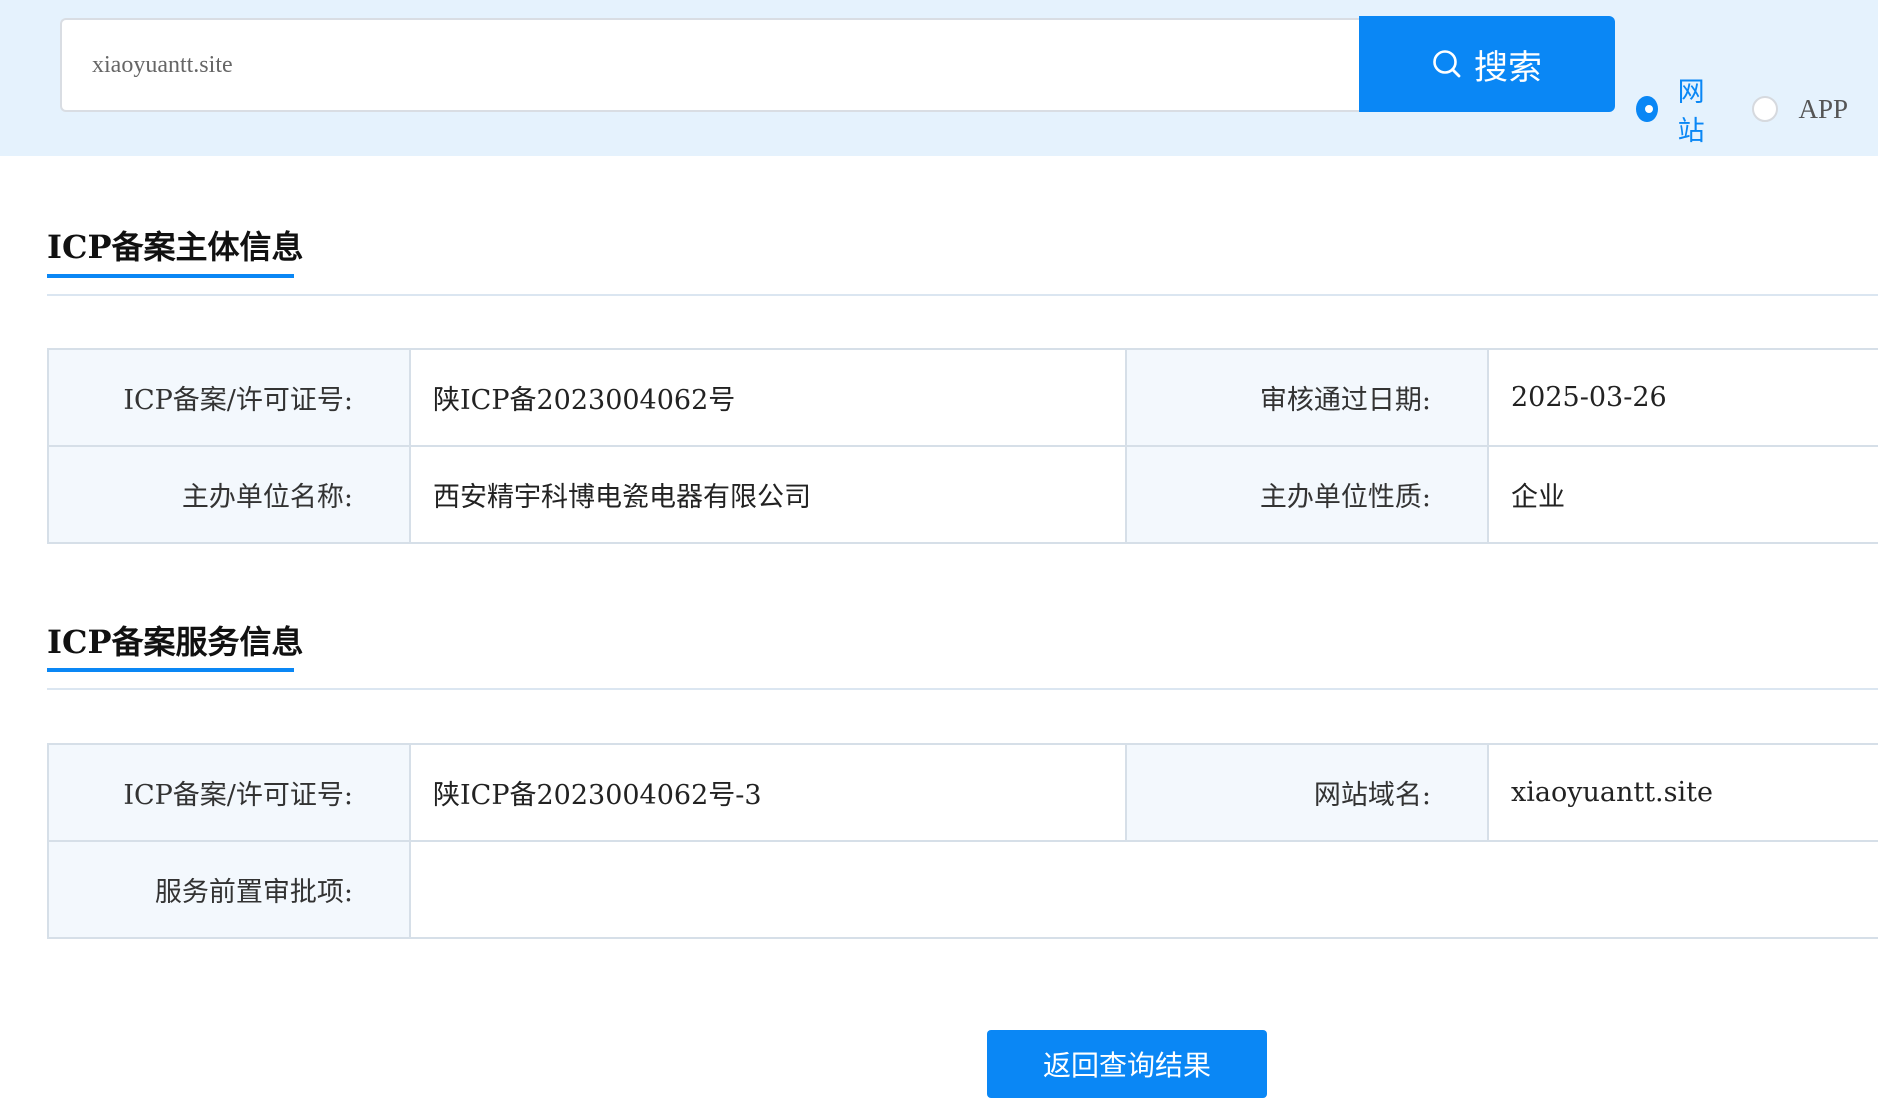 The width and height of the screenshot is (1878, 1100). I want to click on table-row: 主办单位名称: 西安精宇科博电瓷电器有限公司 主办单位性质: 企业, so click(962, 494).